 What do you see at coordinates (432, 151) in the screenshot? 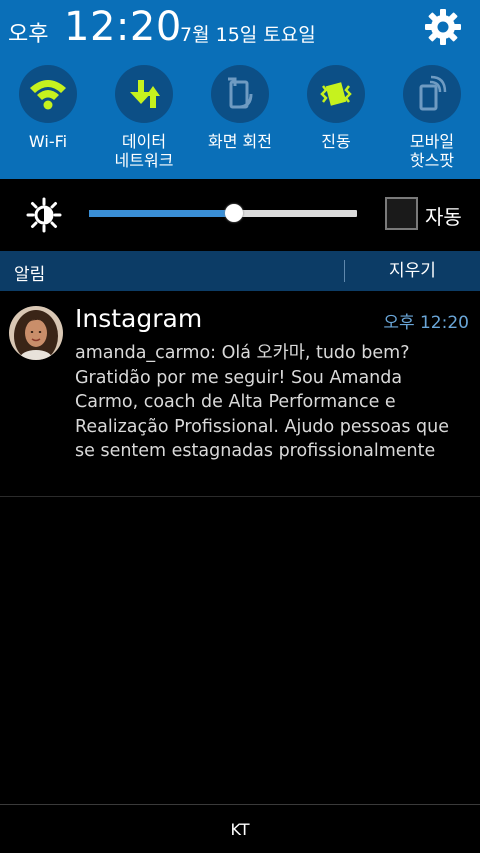
I see `toggle-label: 모바일 핫스팟` at bounding box center [432, 151].